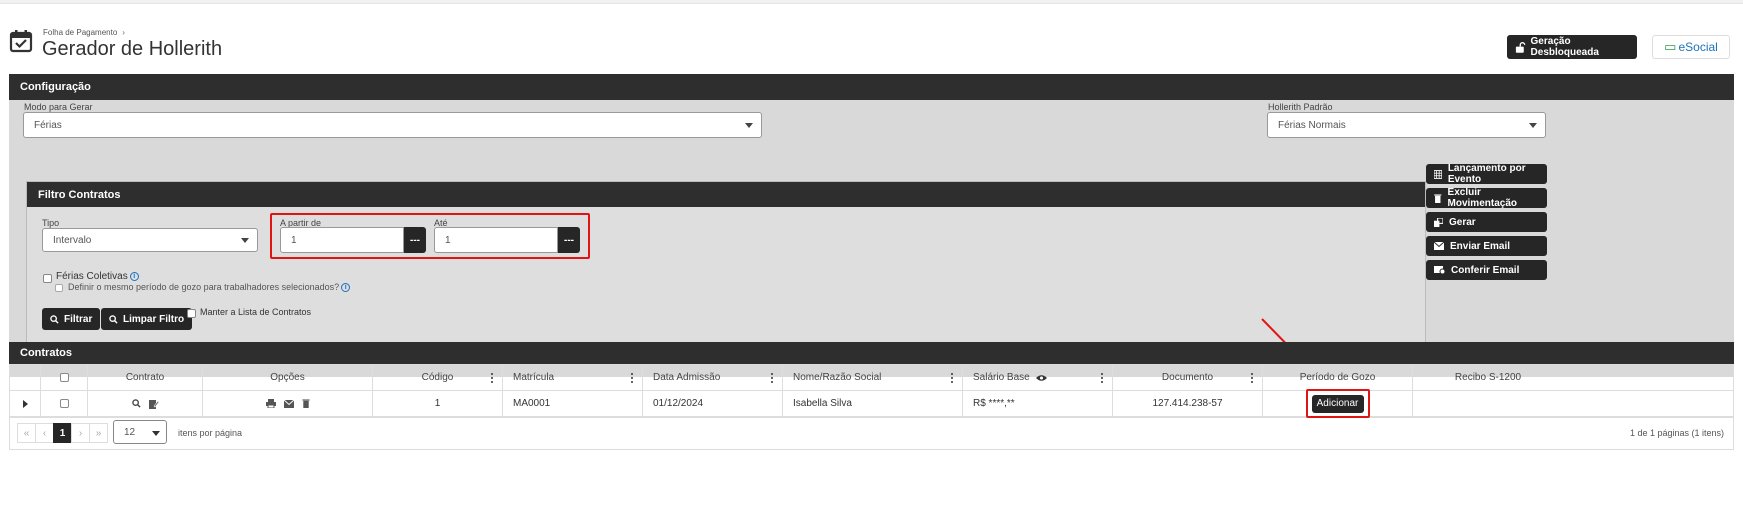  I want to click on row-select-cell, so click(64, 403).